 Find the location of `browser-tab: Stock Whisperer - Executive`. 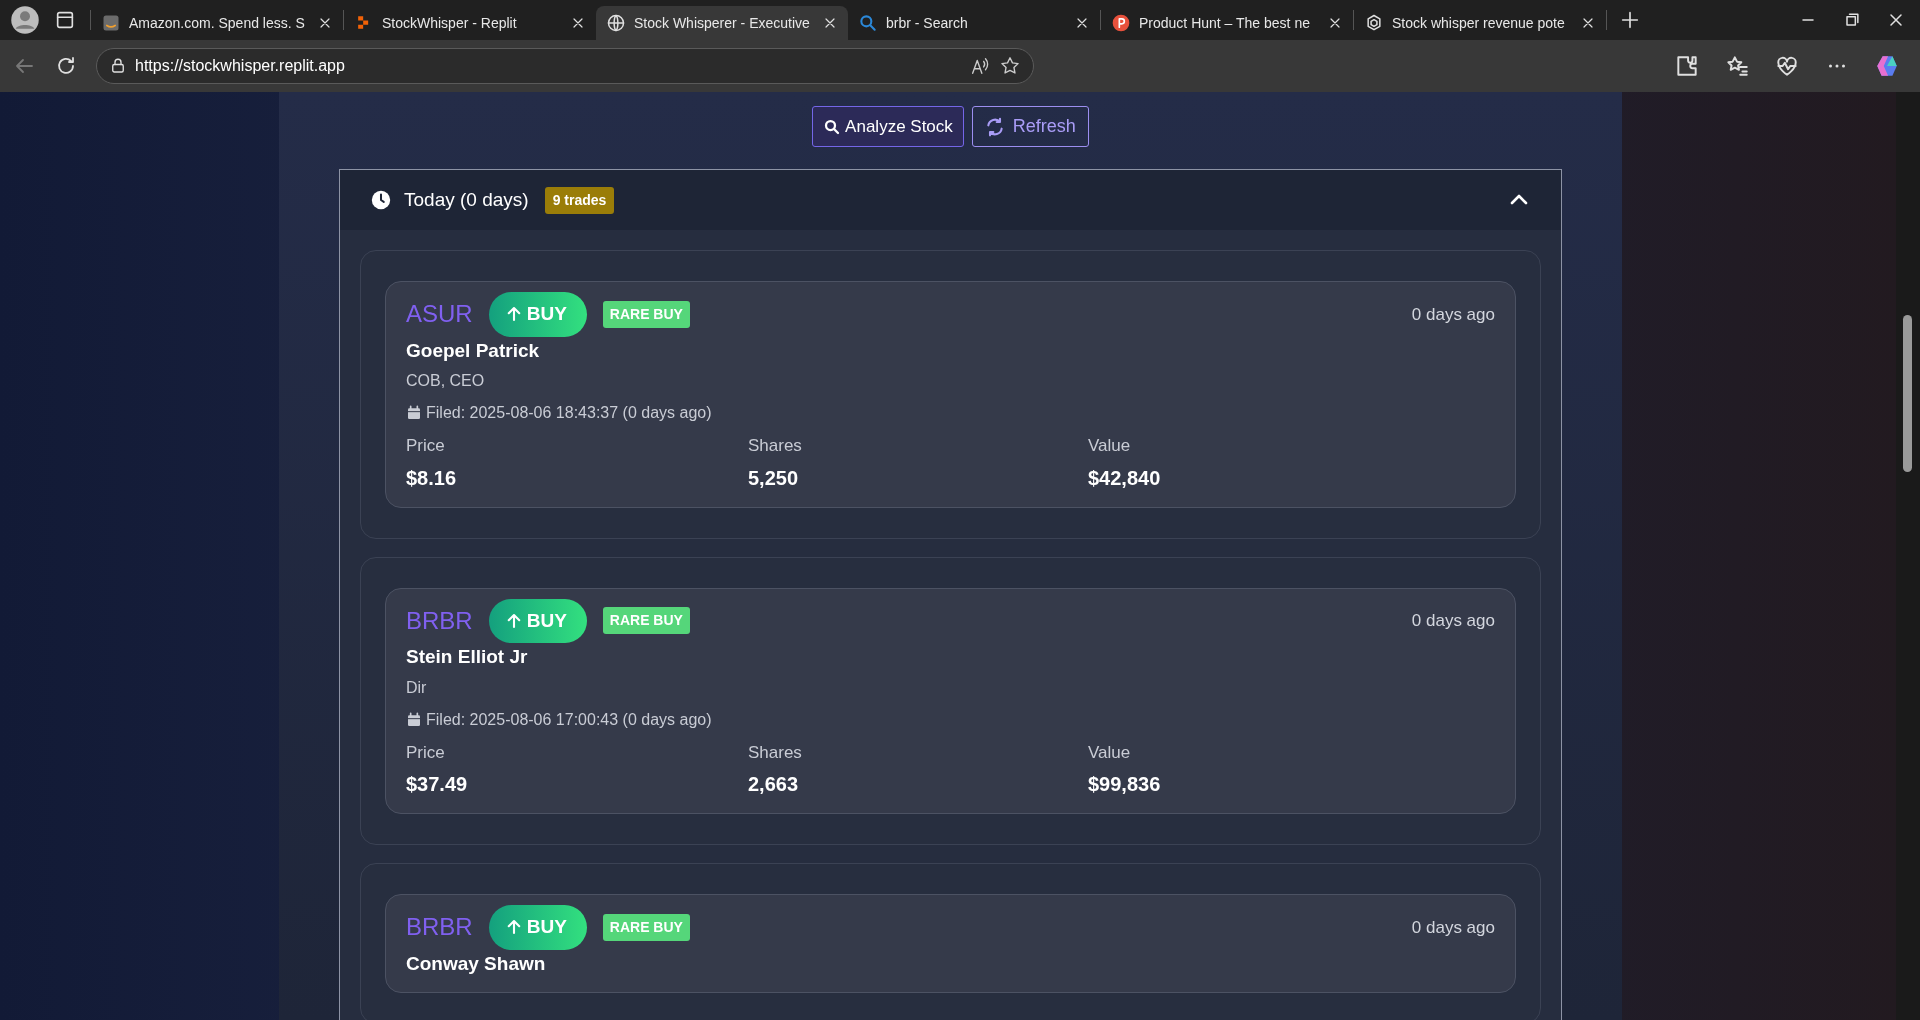

browser-tab: Stock Whisperer - Executive is located at coordinates (722, 23).